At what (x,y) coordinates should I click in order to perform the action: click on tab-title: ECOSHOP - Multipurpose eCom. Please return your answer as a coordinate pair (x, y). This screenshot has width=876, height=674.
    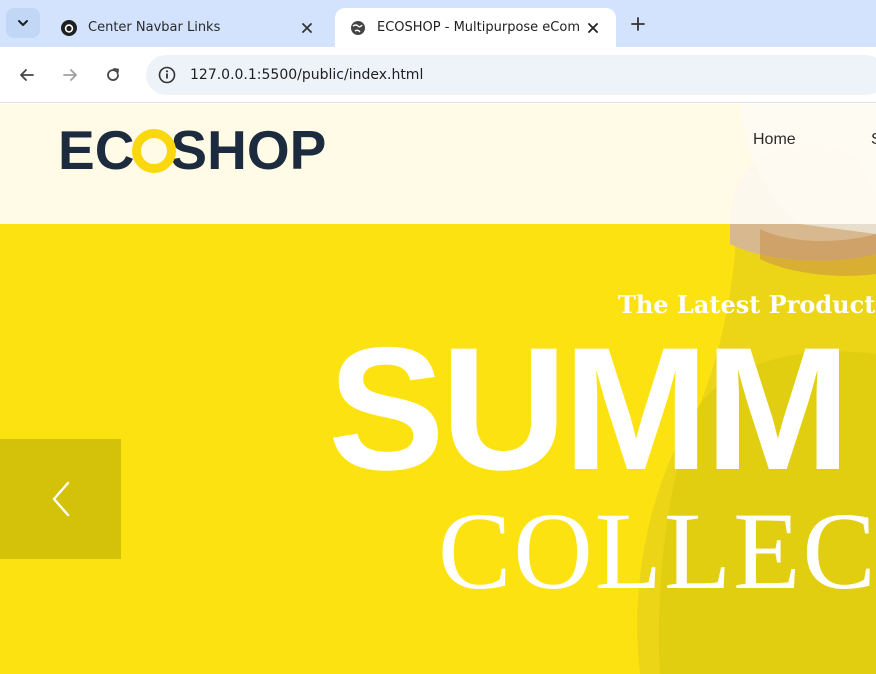
    Looking at the image, I should click on (478, 27).